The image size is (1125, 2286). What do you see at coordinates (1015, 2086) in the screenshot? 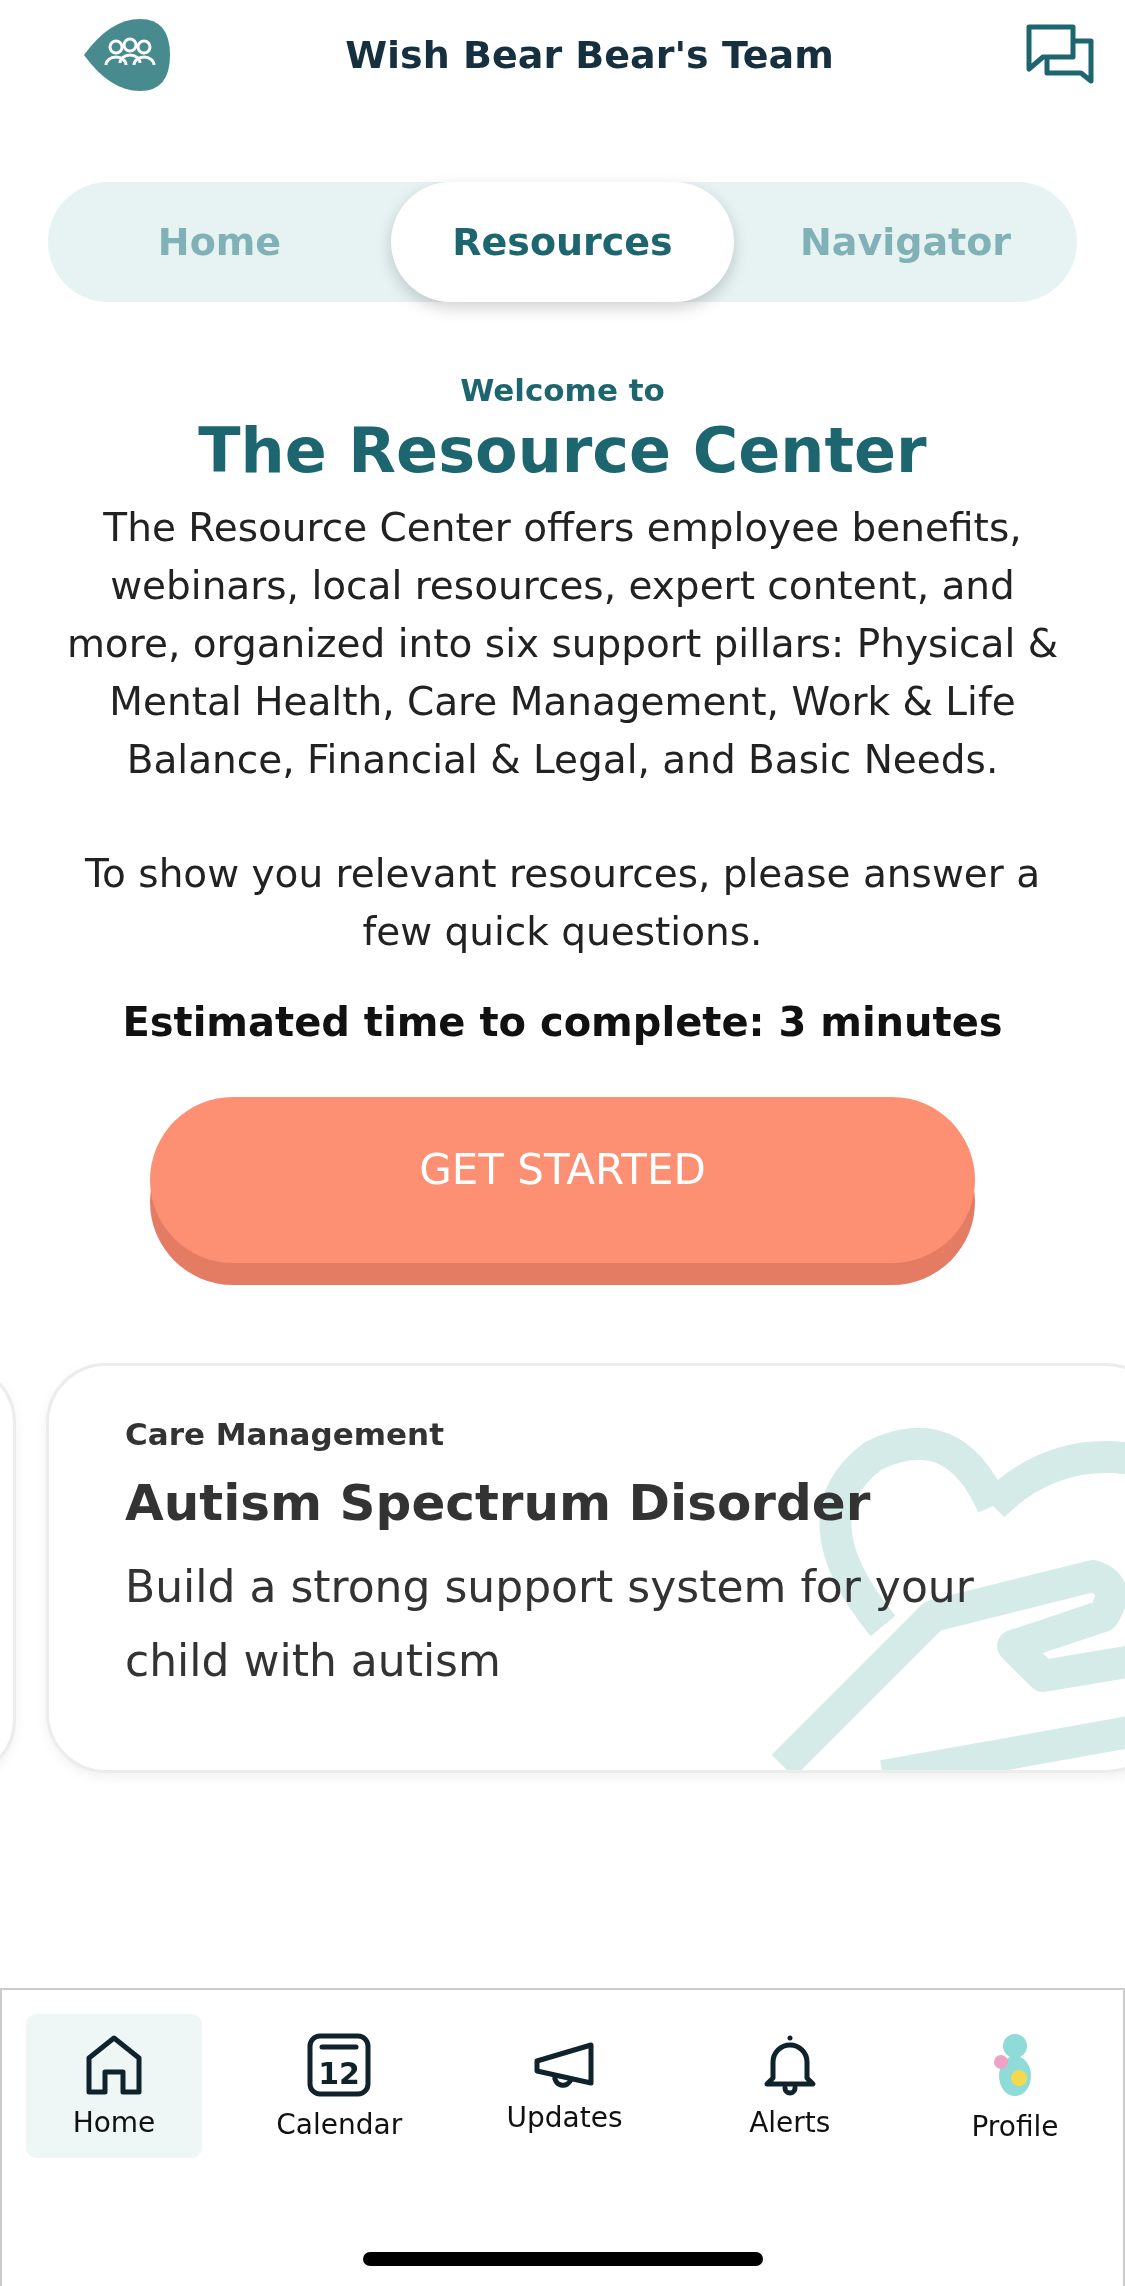
I see `nav-item: Profile` at bounding box center [1015, 2086].